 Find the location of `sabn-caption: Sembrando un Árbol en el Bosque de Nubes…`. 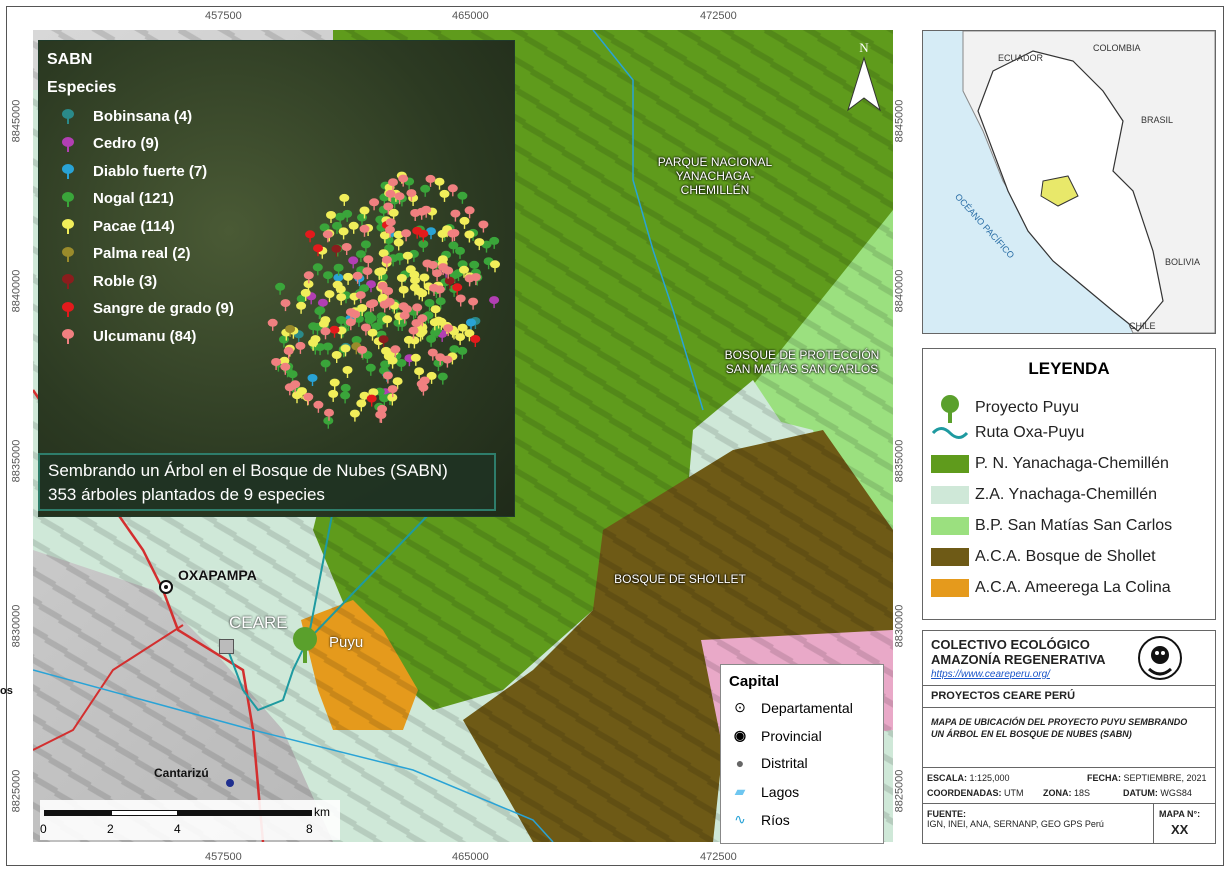

sabn-caption: Sembrando un Árbol en el Bosque de Nubes… is located at coordinates (267, 482).